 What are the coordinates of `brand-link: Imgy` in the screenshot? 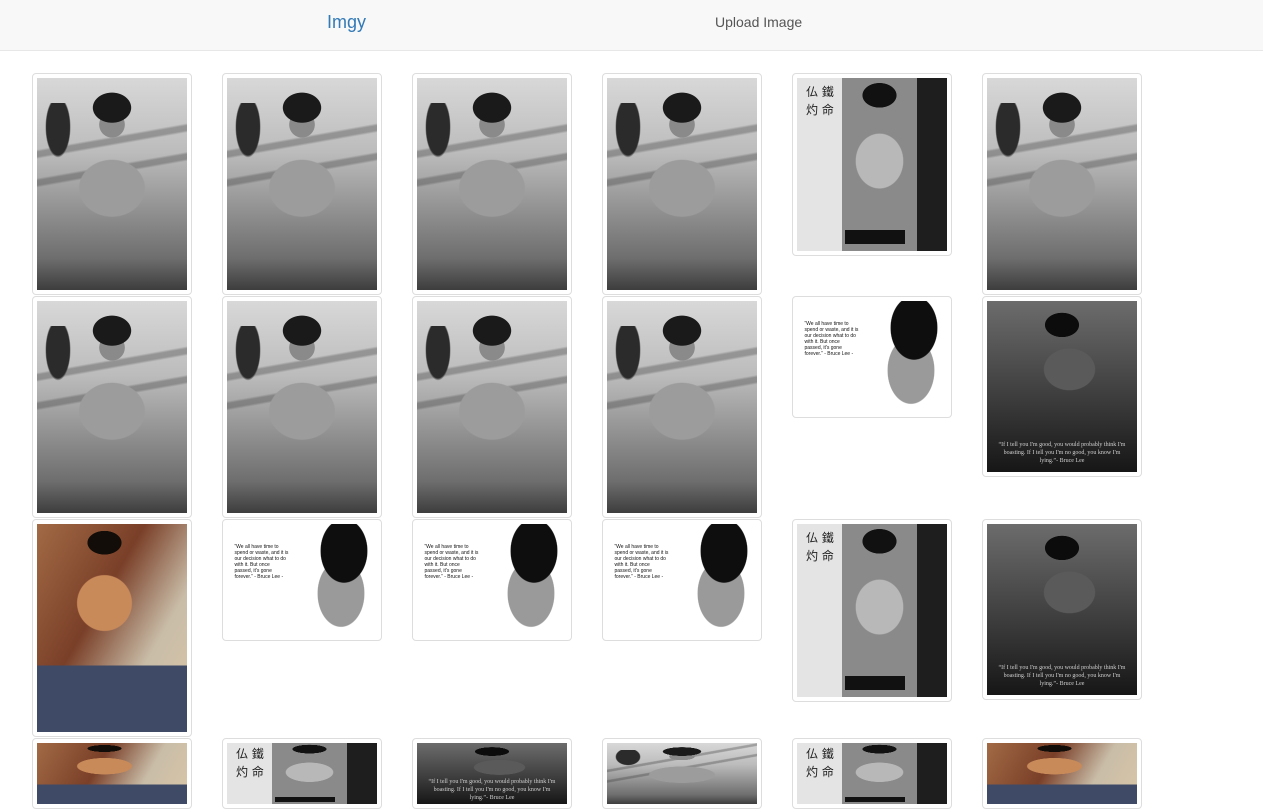 It's located at (346, 22).